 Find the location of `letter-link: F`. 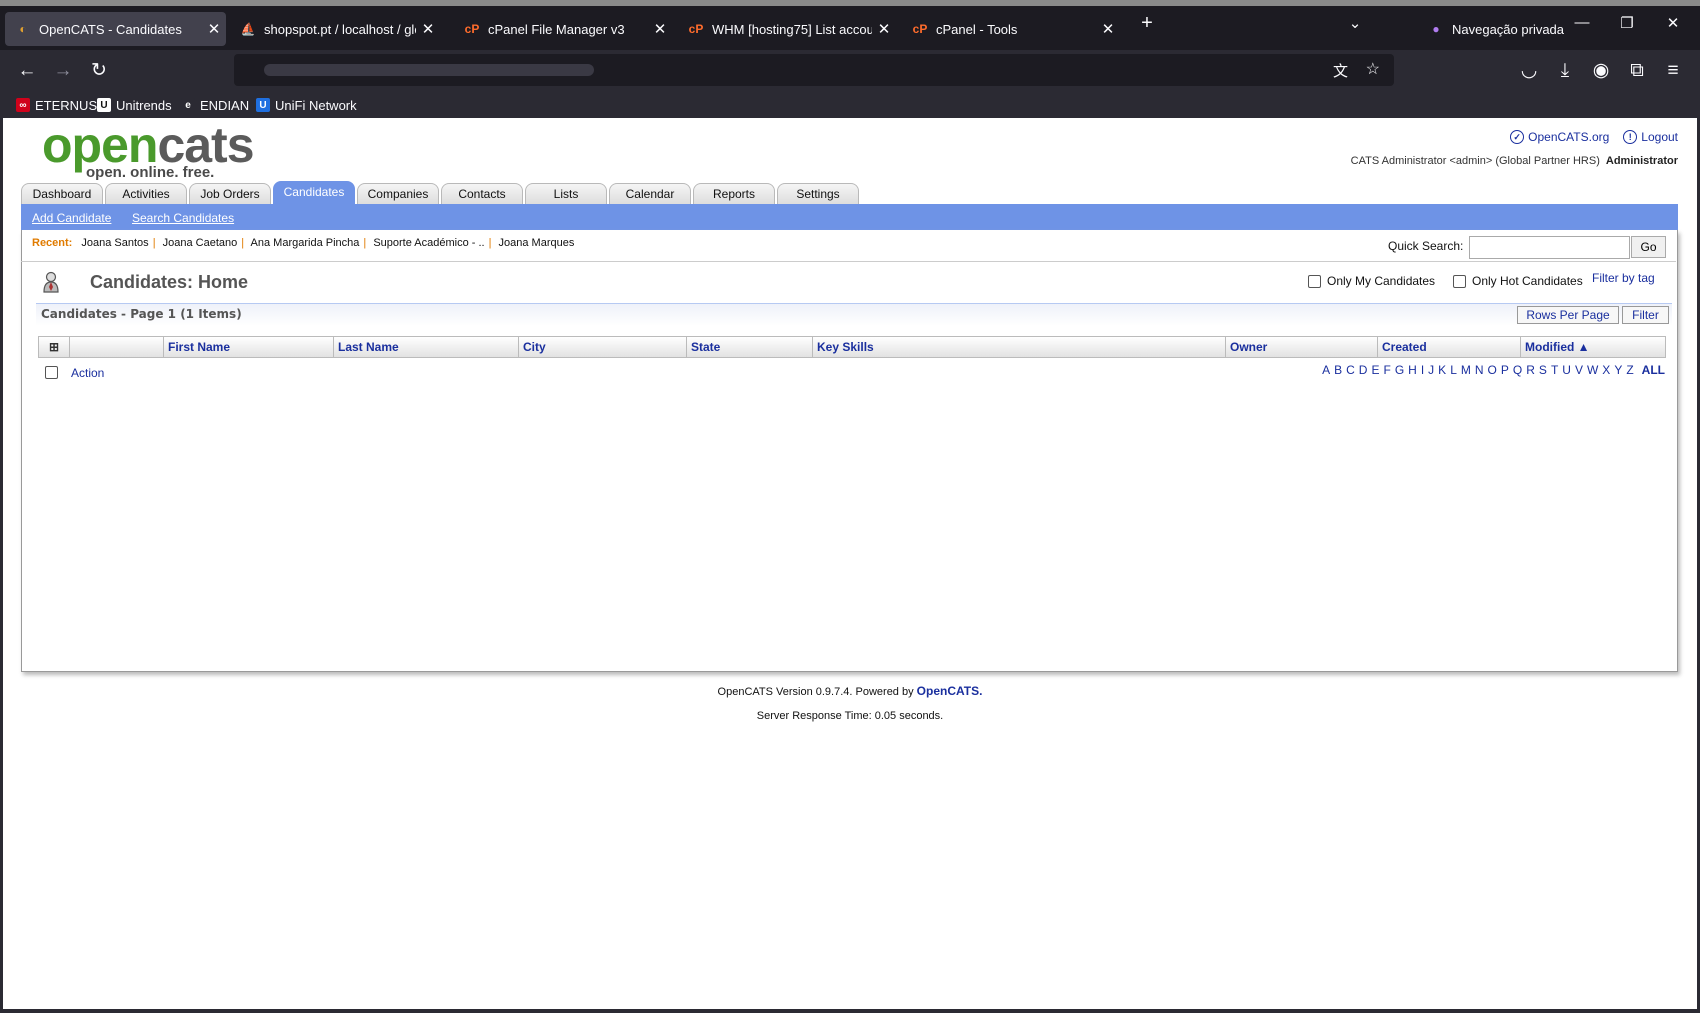

letter-link: F is located at coordinates (1386, 370).